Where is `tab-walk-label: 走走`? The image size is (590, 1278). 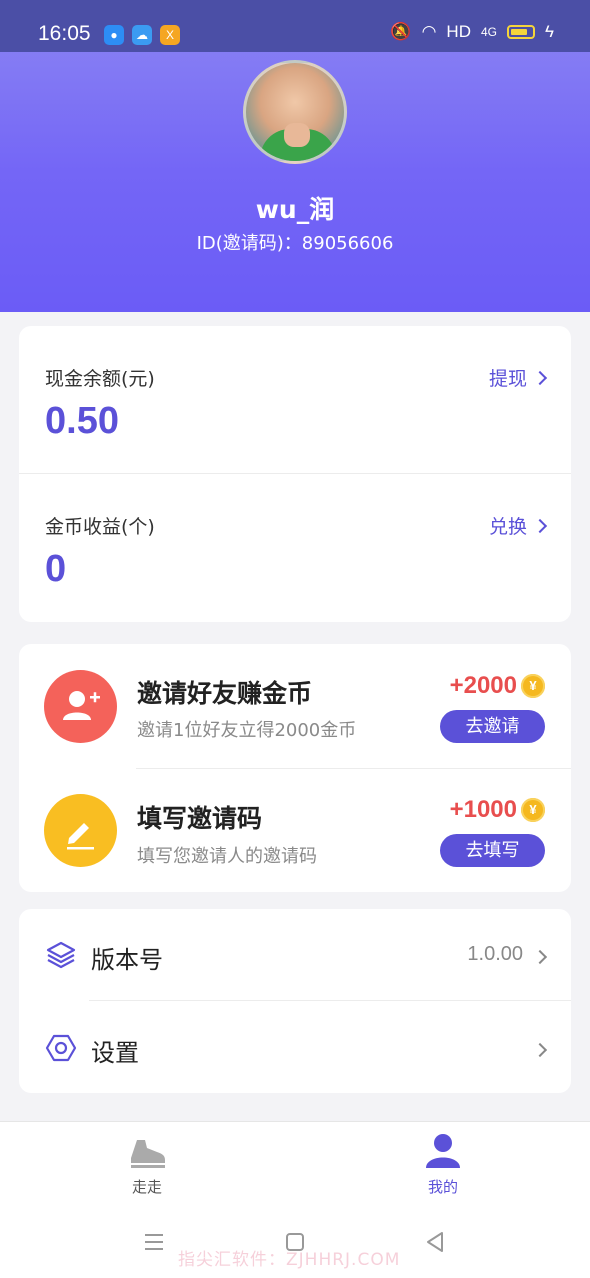 tab-walk-label: 走走 is located at coordinates (146, 1187).